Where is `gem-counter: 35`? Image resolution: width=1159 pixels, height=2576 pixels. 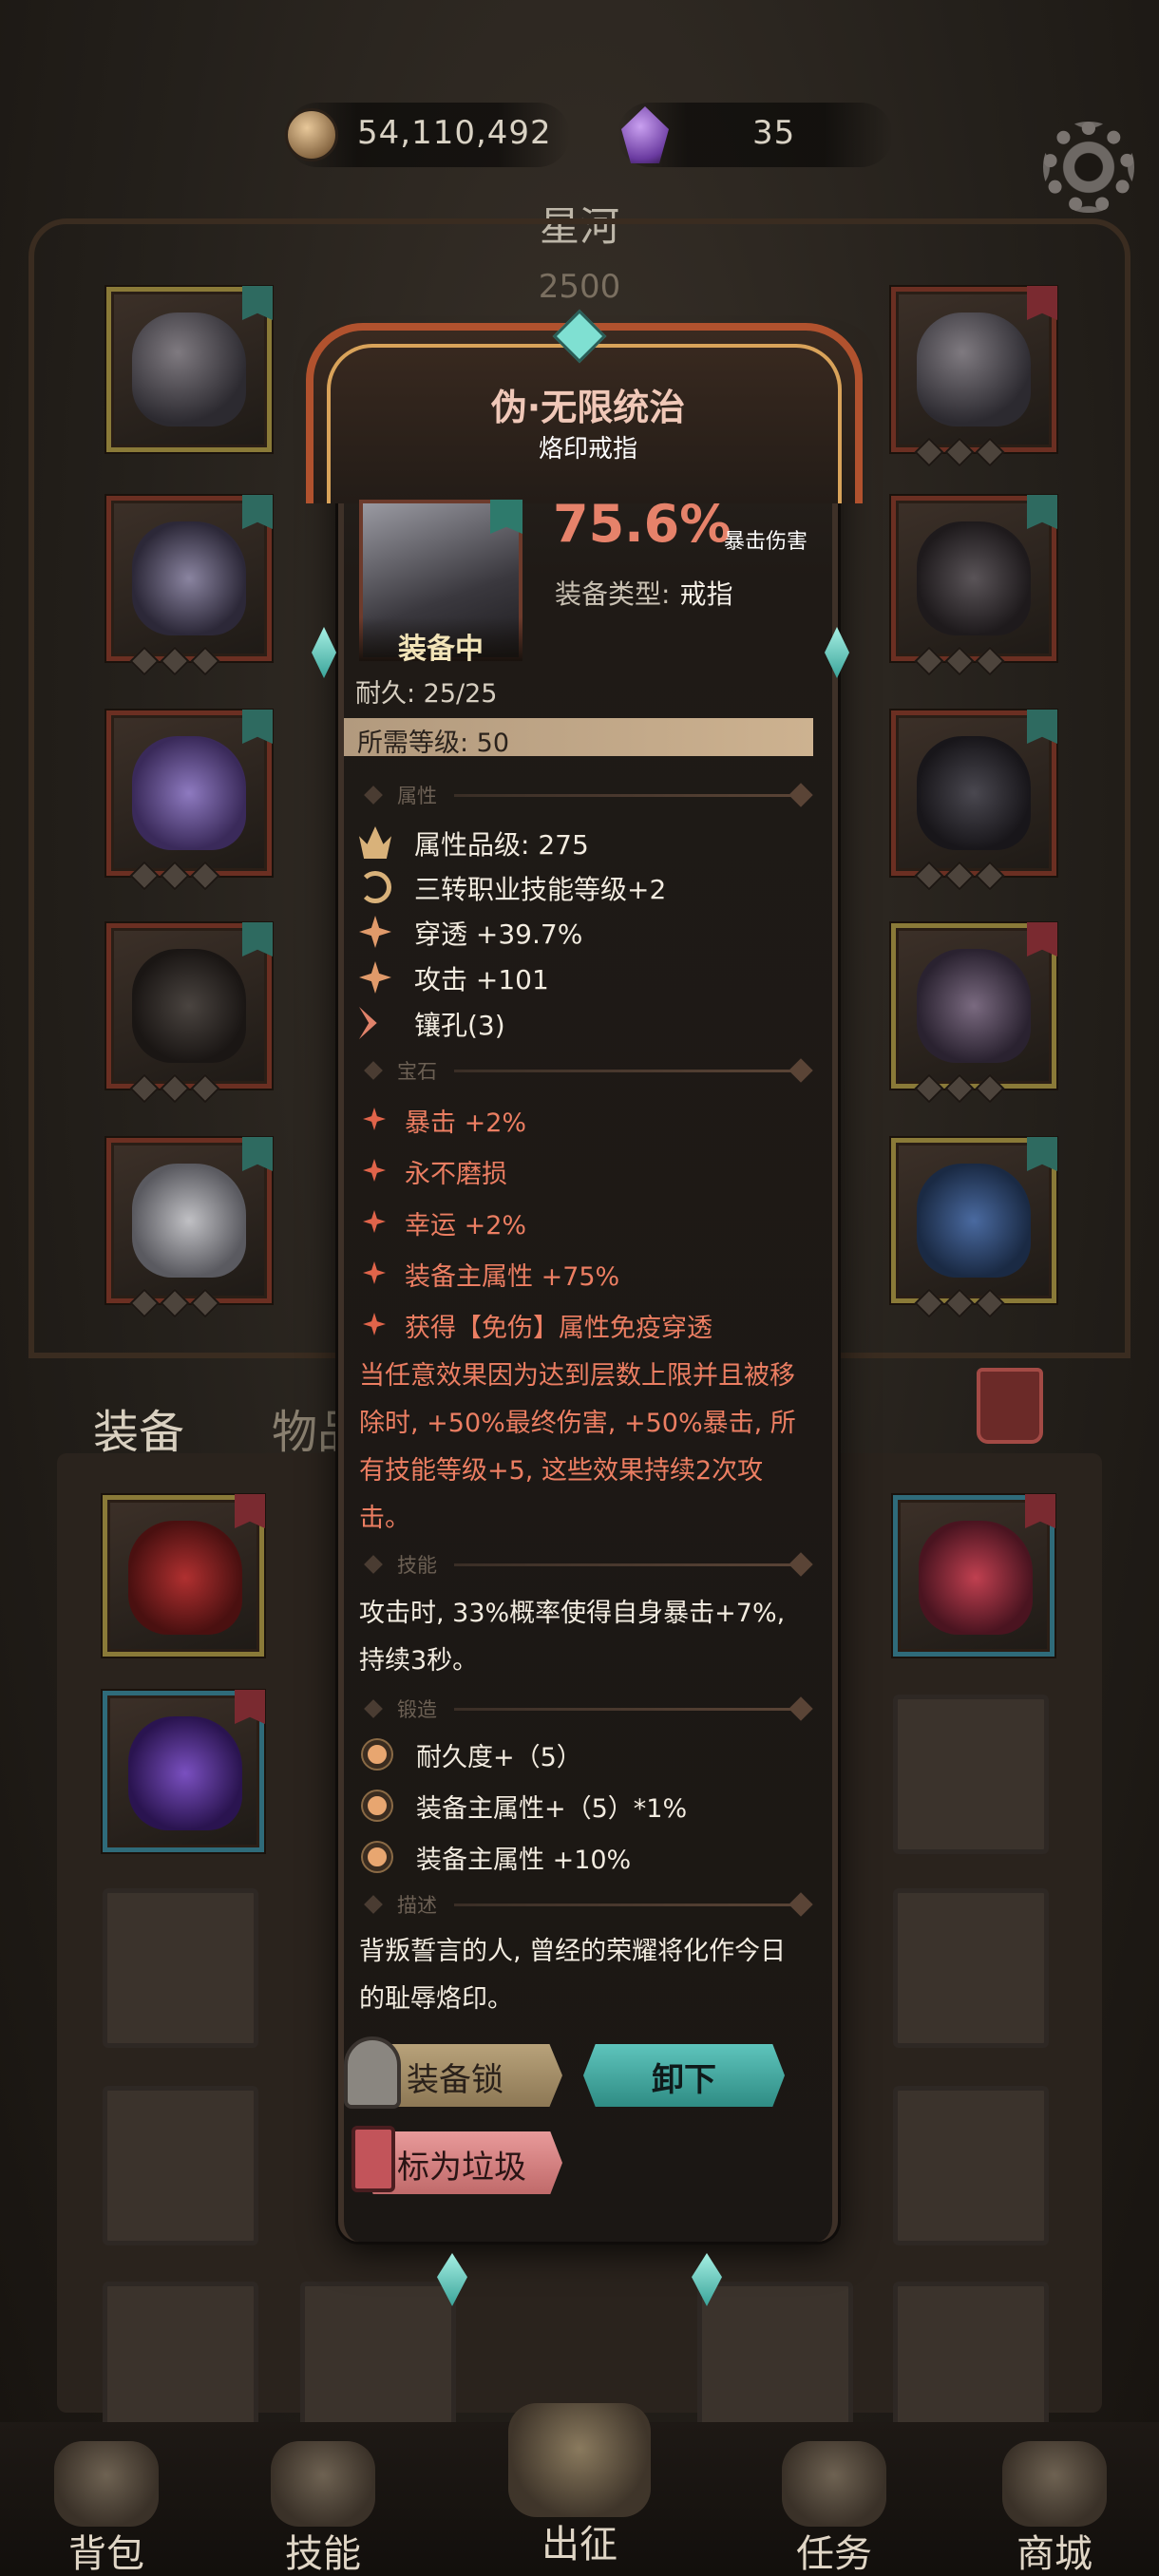
gem-counter: 35 is located at coordinates (755, 135).